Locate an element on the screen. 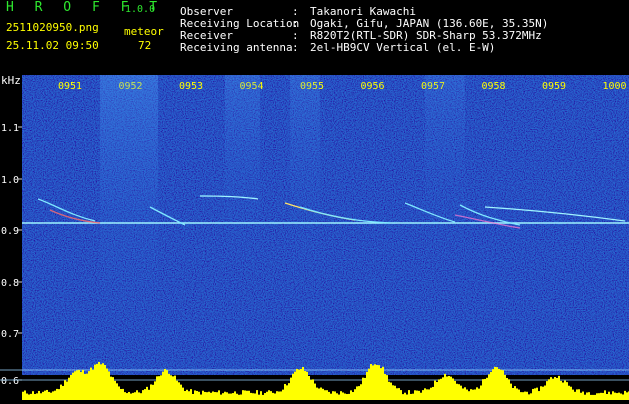 This screenshot has width=629, height=404. time-tick-label: 1000 is located at coordinates (615, 86).